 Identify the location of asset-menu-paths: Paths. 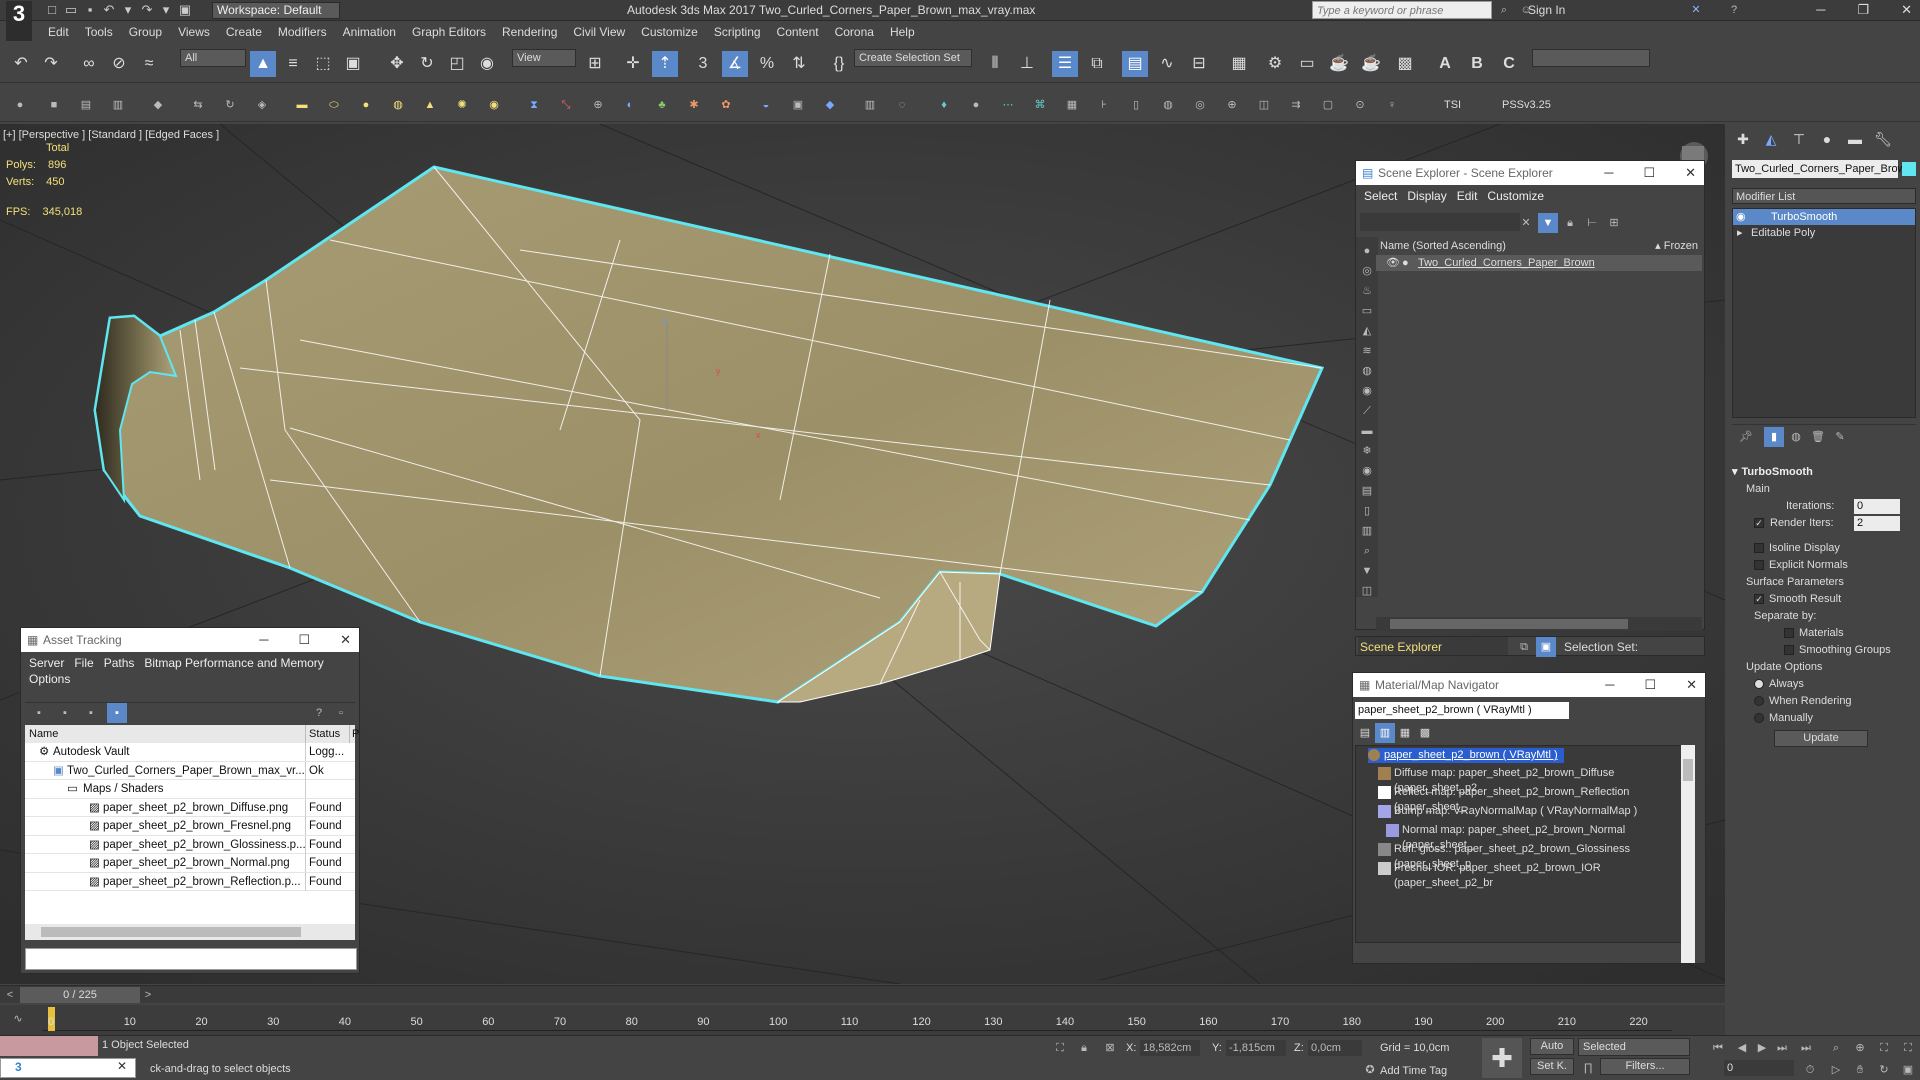
(119, 663).